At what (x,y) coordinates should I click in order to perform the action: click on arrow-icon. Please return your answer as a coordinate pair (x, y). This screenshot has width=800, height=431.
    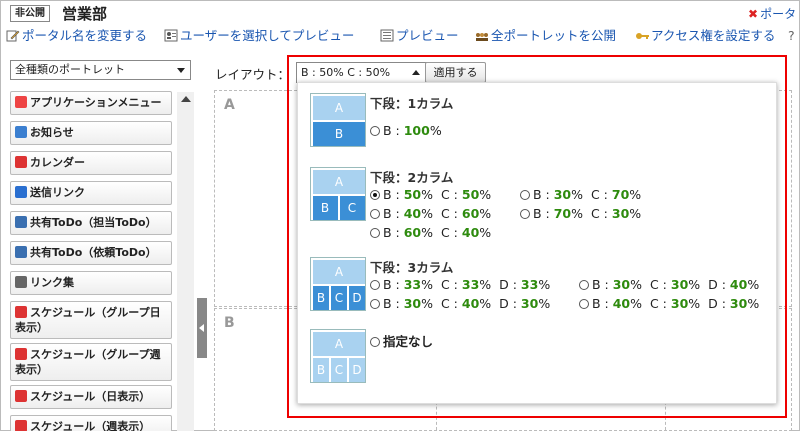
    Looking at the image, I should click on (21, 192).